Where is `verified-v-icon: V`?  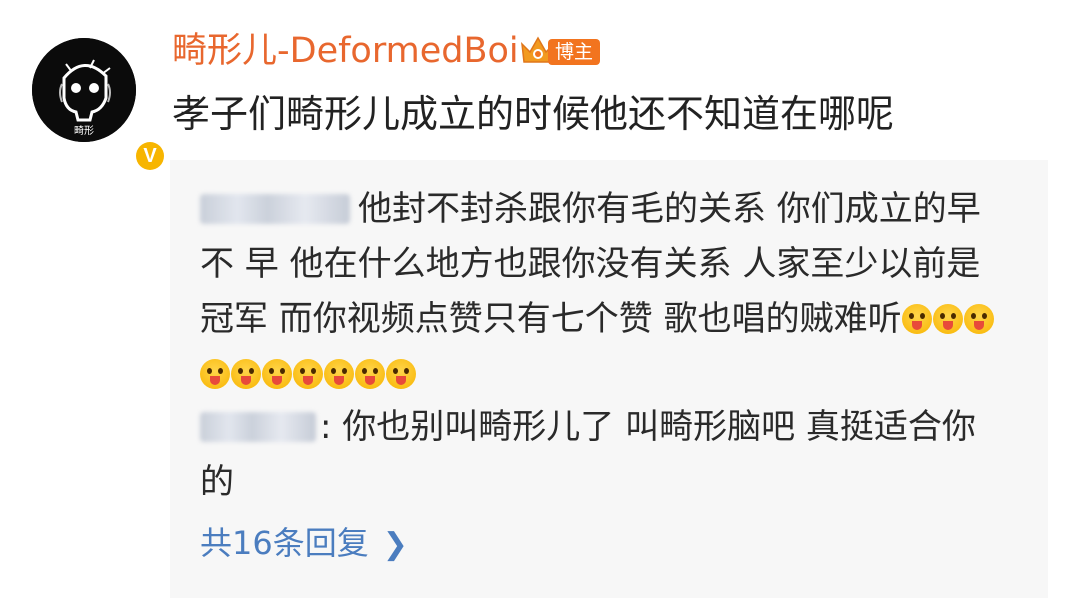 verified-v-icon: V is located at coordinates (150, 156).